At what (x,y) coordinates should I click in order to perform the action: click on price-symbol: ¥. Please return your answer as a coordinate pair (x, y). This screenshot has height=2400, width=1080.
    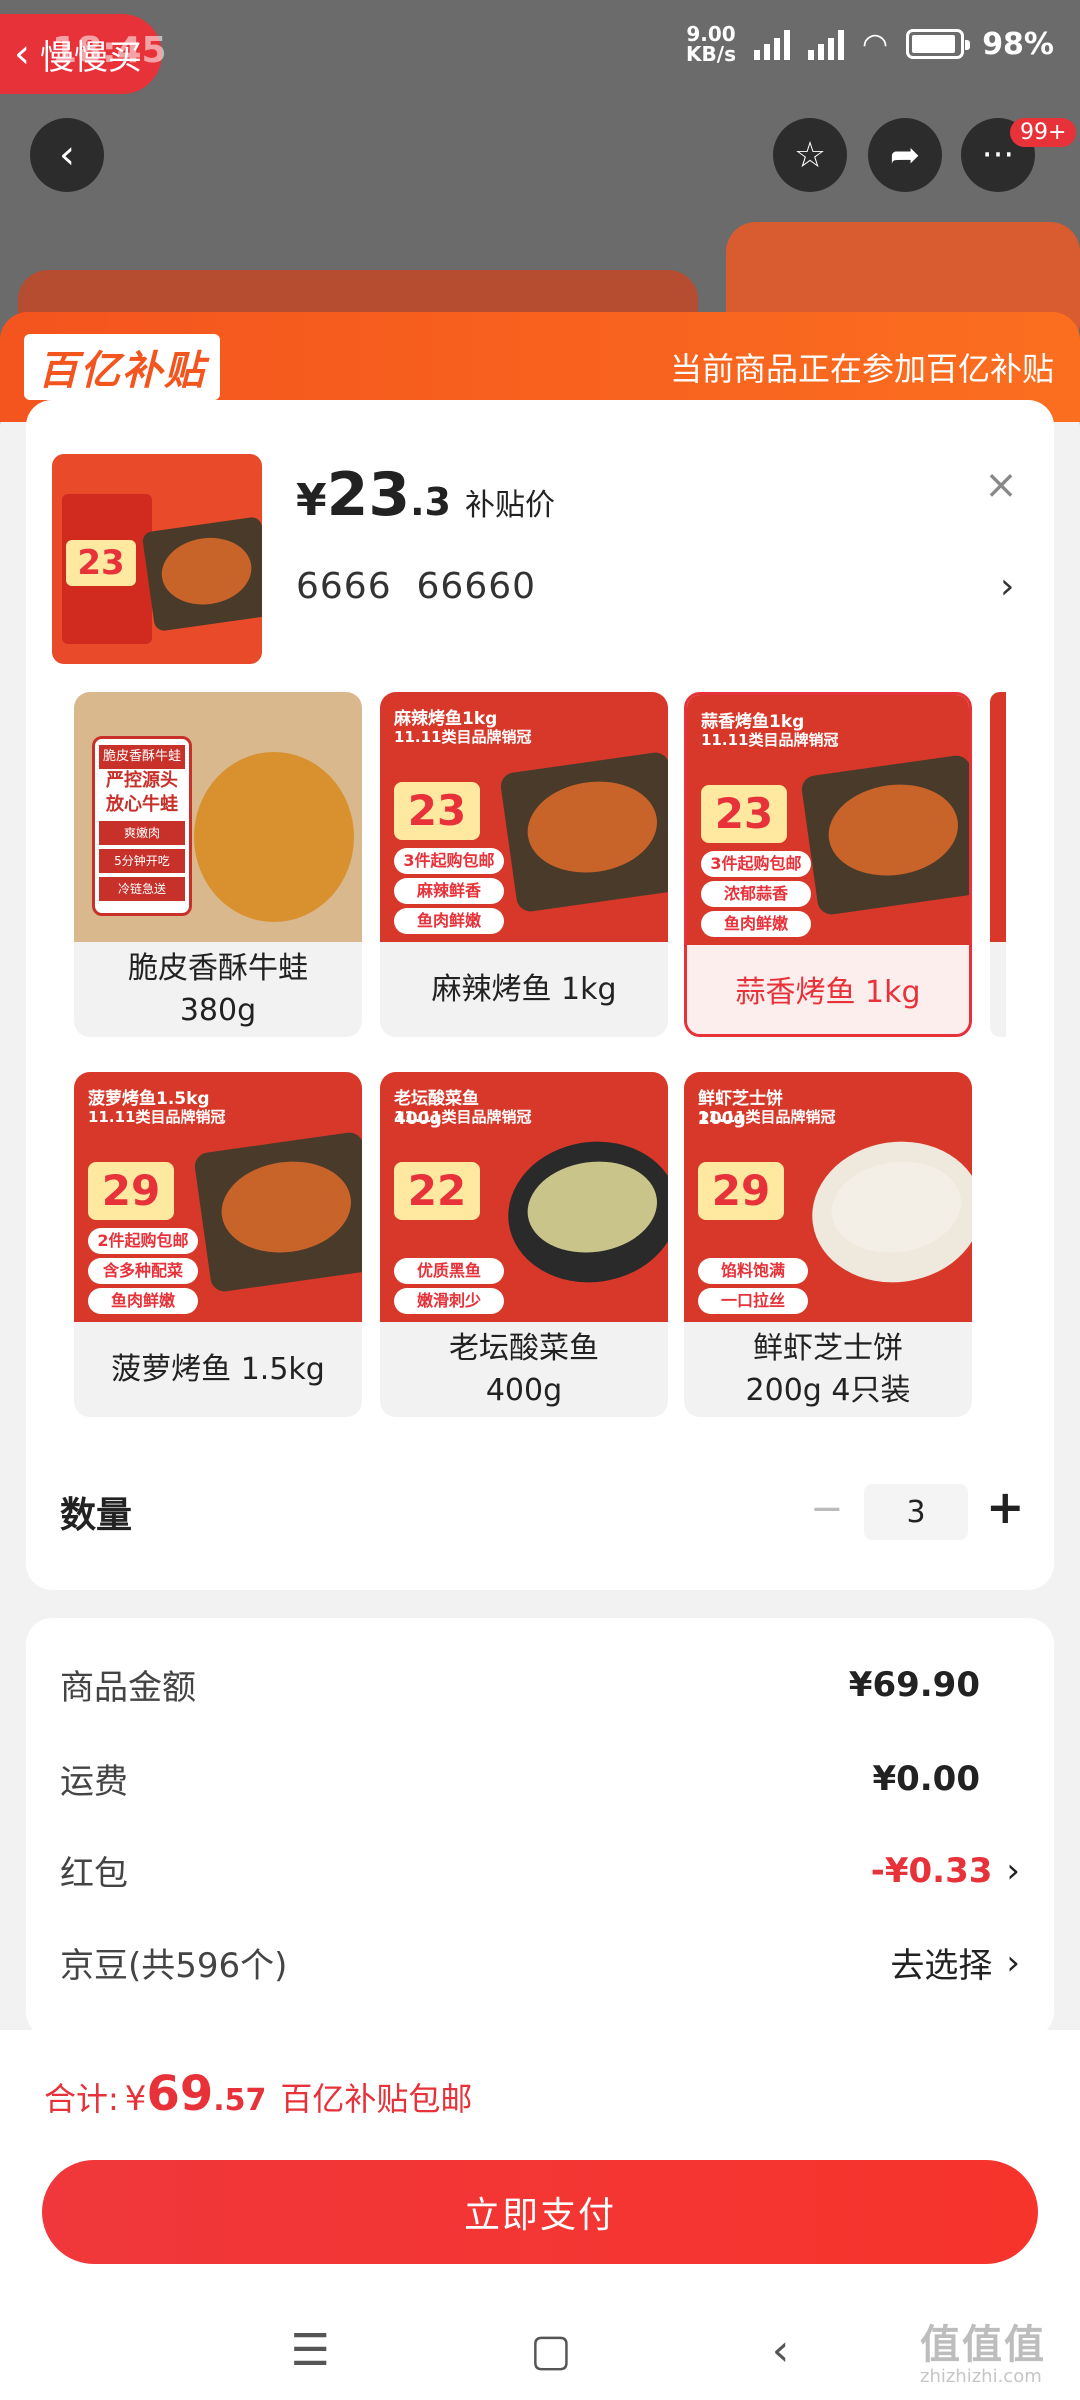
    Looking at the image, I should click on (311, 500).